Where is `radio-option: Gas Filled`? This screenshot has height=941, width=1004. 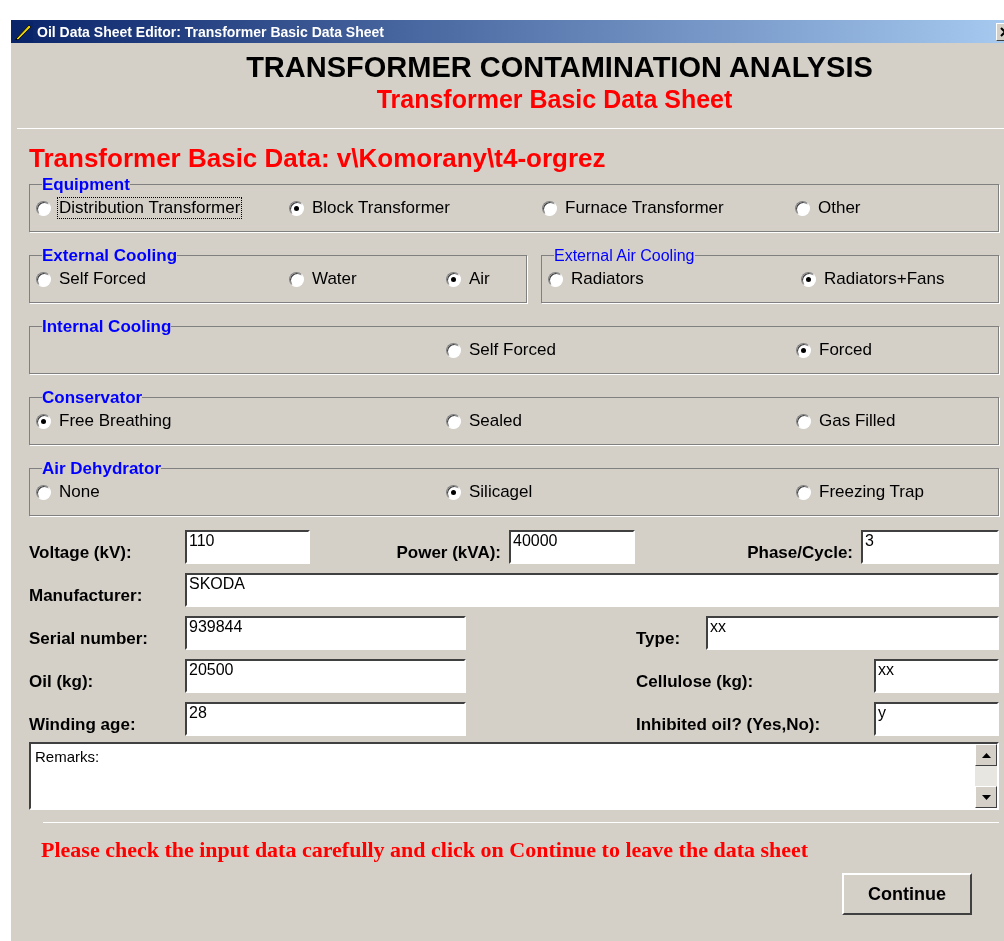 radio-option: Gas Filled is located at coordinates (847, 421).